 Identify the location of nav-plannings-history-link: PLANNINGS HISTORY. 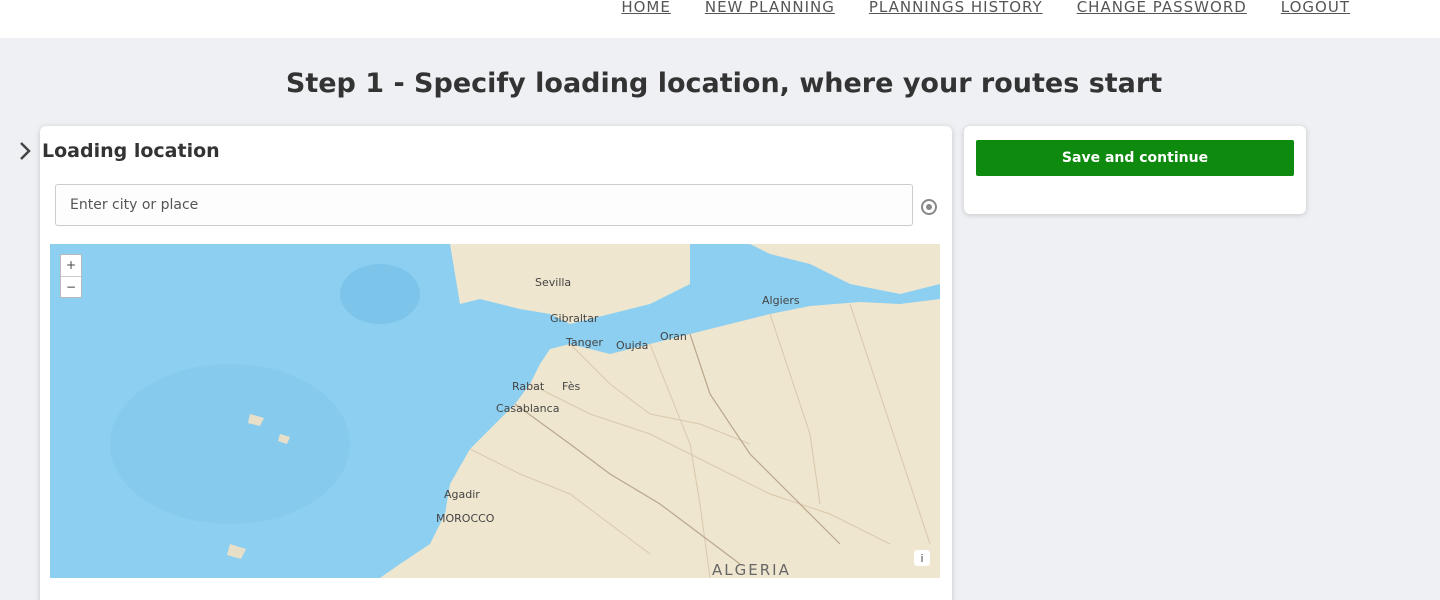
(956, 8).